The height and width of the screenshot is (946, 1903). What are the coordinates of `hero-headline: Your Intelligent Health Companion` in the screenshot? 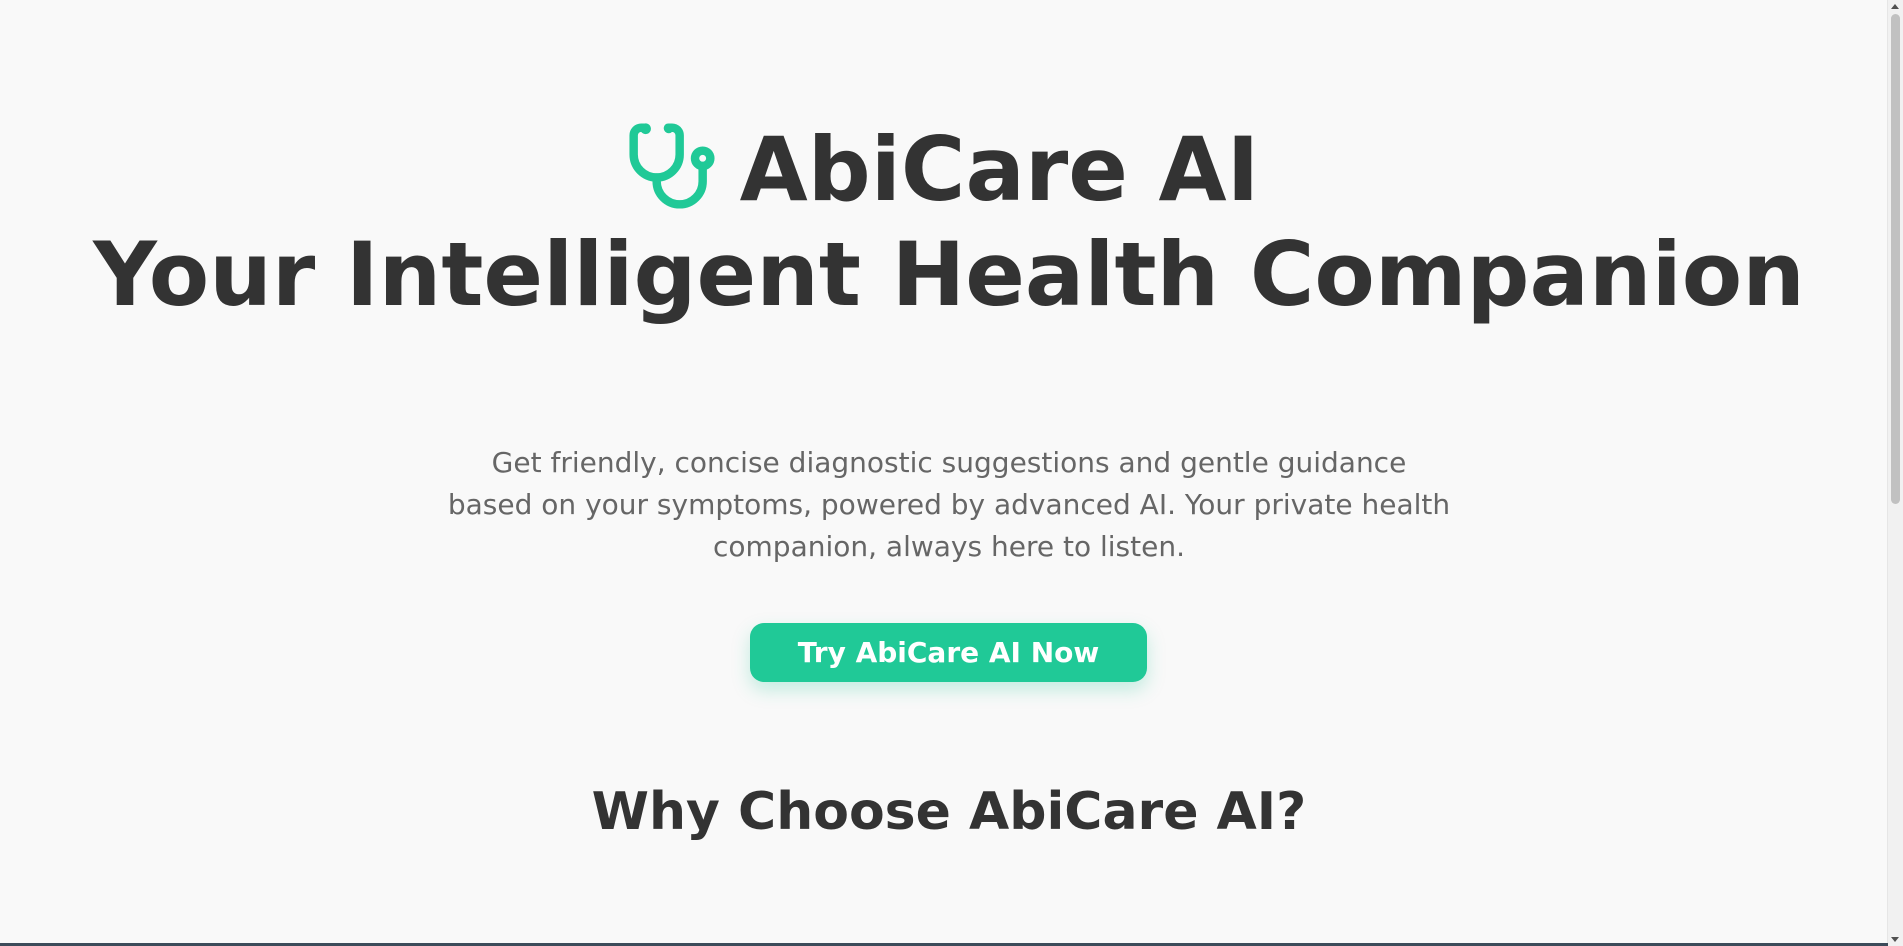 It's located at (949, 274).